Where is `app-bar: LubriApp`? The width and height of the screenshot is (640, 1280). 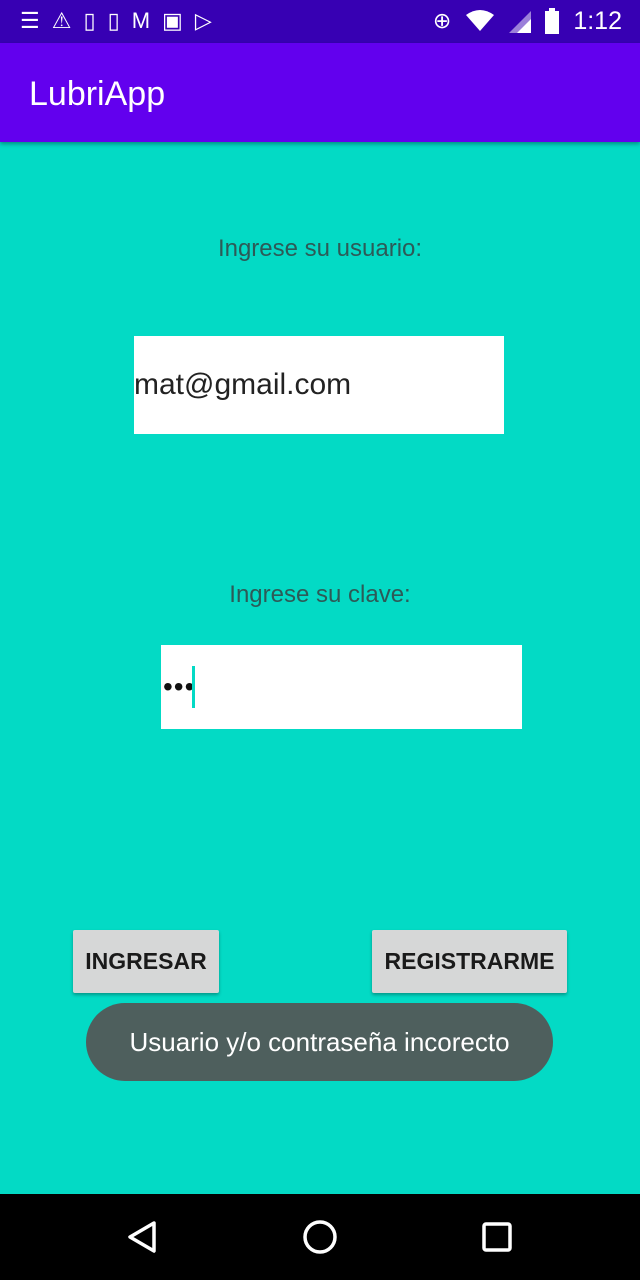
app-bar: LubriApp is located at coordinates (320, 92).